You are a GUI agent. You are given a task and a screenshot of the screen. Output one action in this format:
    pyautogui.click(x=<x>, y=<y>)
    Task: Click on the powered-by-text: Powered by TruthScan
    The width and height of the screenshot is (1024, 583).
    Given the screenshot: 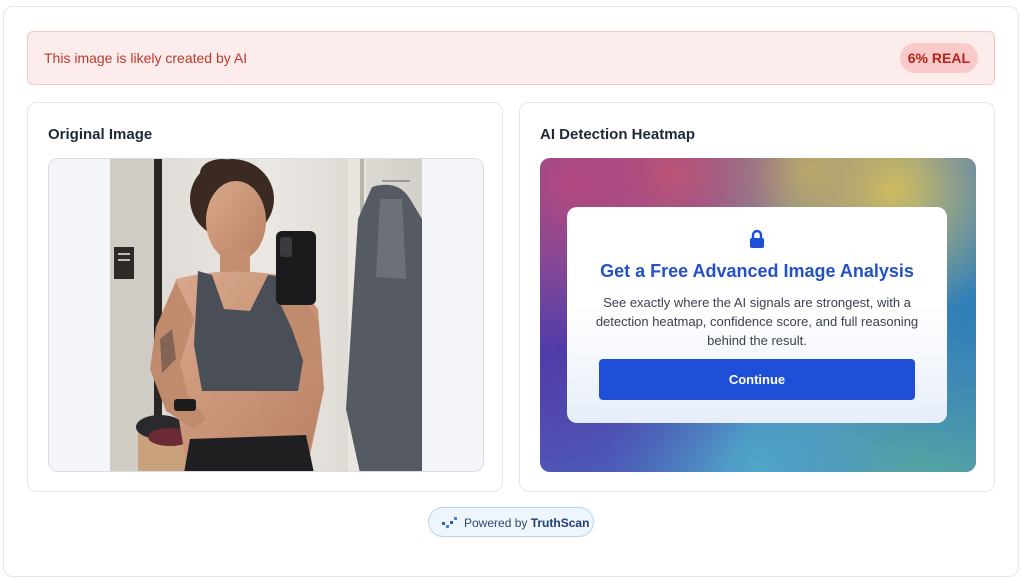 What is the action you would take?
    pyautogui.click(x=526, y=523)
    